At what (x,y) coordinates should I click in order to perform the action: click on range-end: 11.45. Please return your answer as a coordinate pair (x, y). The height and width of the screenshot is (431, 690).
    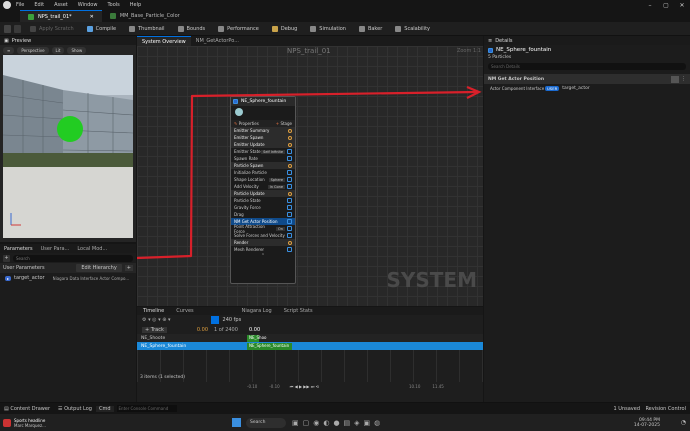
    Looking at the image, I should click on (437, 386).